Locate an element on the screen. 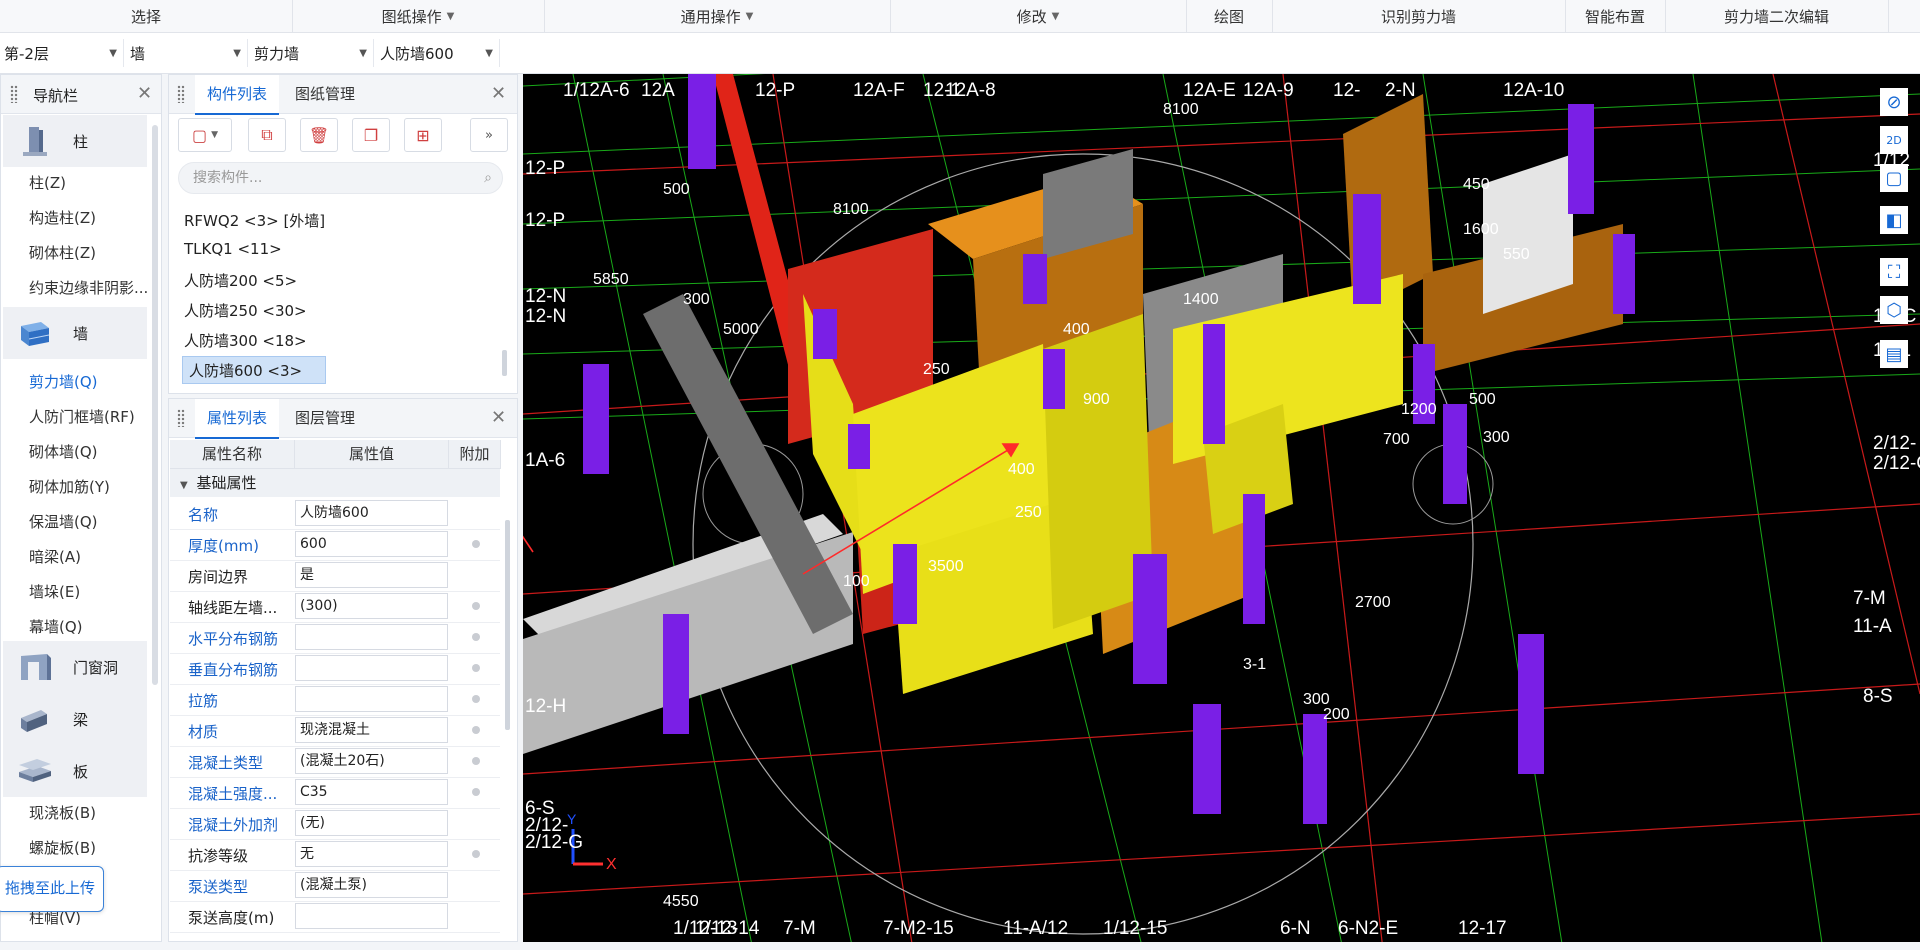 This screenshot has height=950, width=1920. nav-item-constructional-column: 构造柱(Z) is located at coordinates (62, 217).